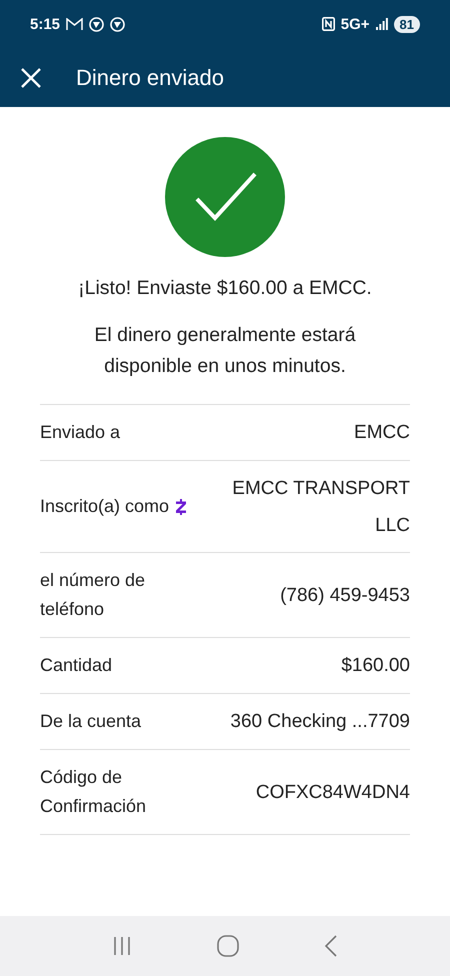  Describe the element at coordinates (94, 792) in the screenshot. I see `detail-label: Código de Confirmación` at that location.